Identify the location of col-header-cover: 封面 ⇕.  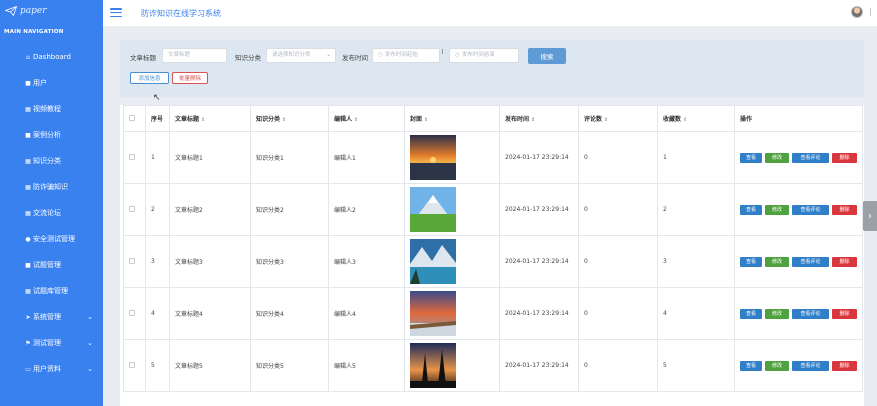
(452, 118).